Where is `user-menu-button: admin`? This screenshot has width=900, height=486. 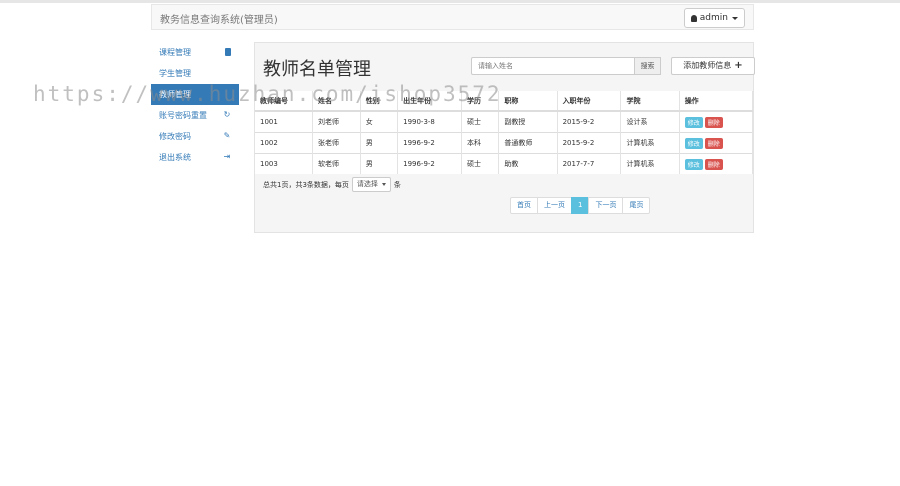 user-menu-button: admin is located at coordinates (714, 18).